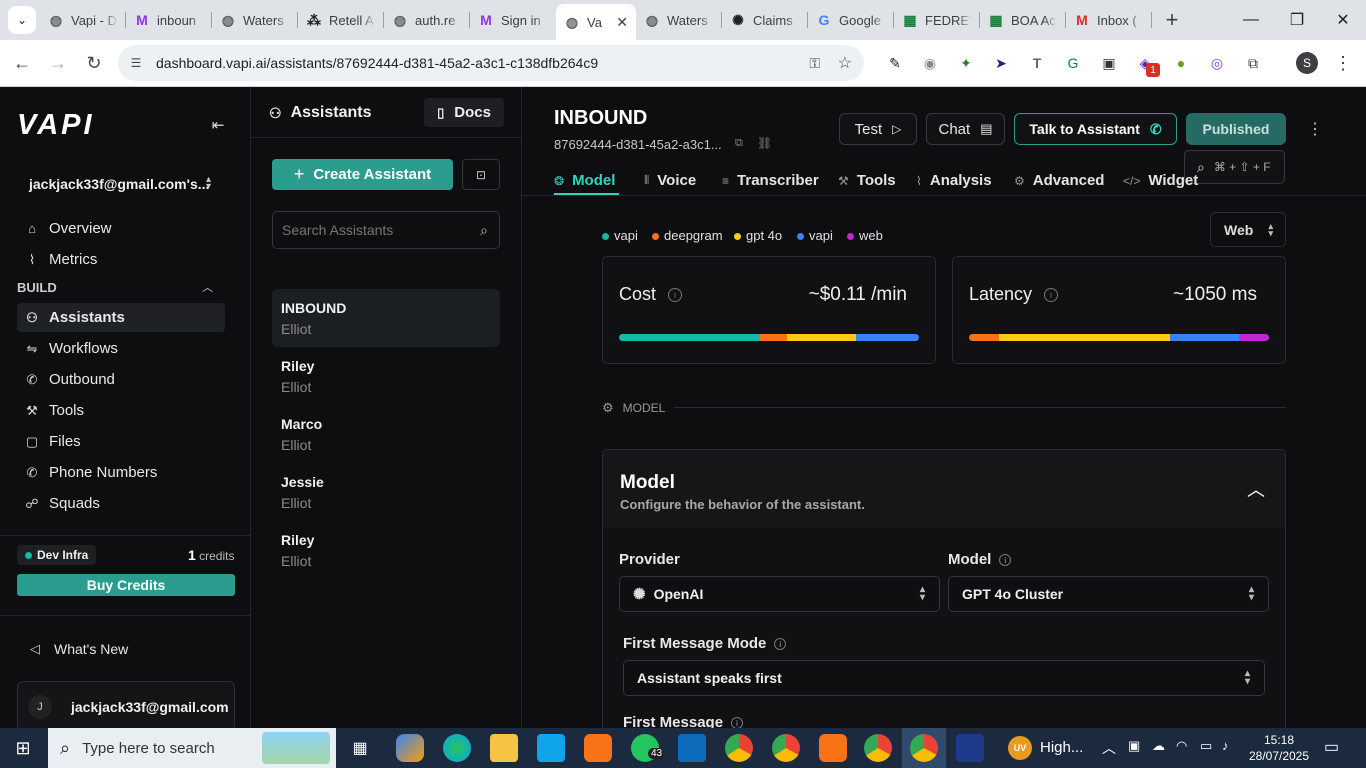  I want to click on link-icon: ⛓, so click(764, 143).